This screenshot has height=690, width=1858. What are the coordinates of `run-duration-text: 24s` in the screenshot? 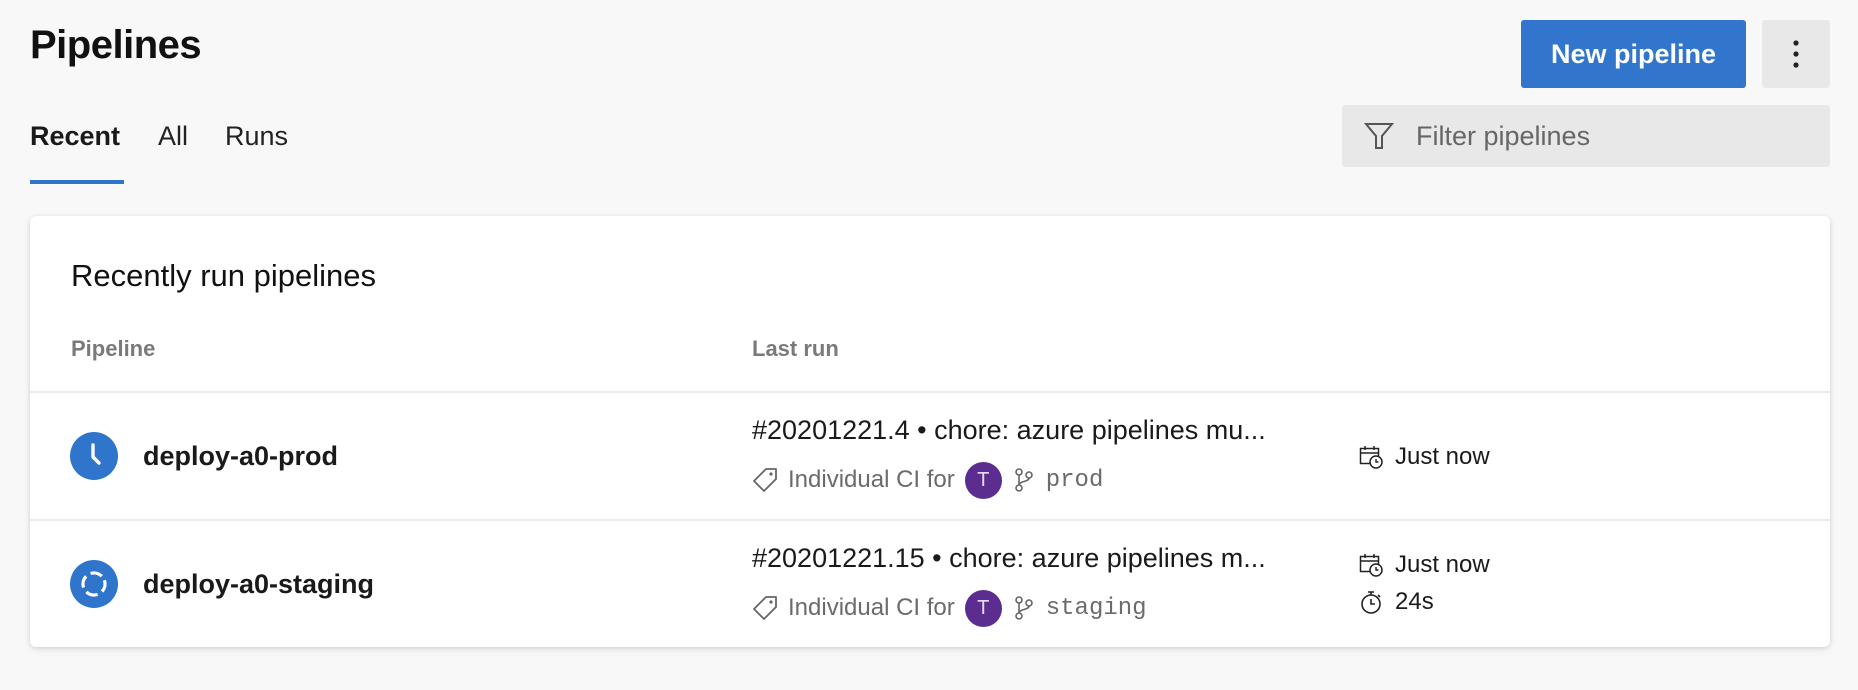 It's located at (1414, 601).